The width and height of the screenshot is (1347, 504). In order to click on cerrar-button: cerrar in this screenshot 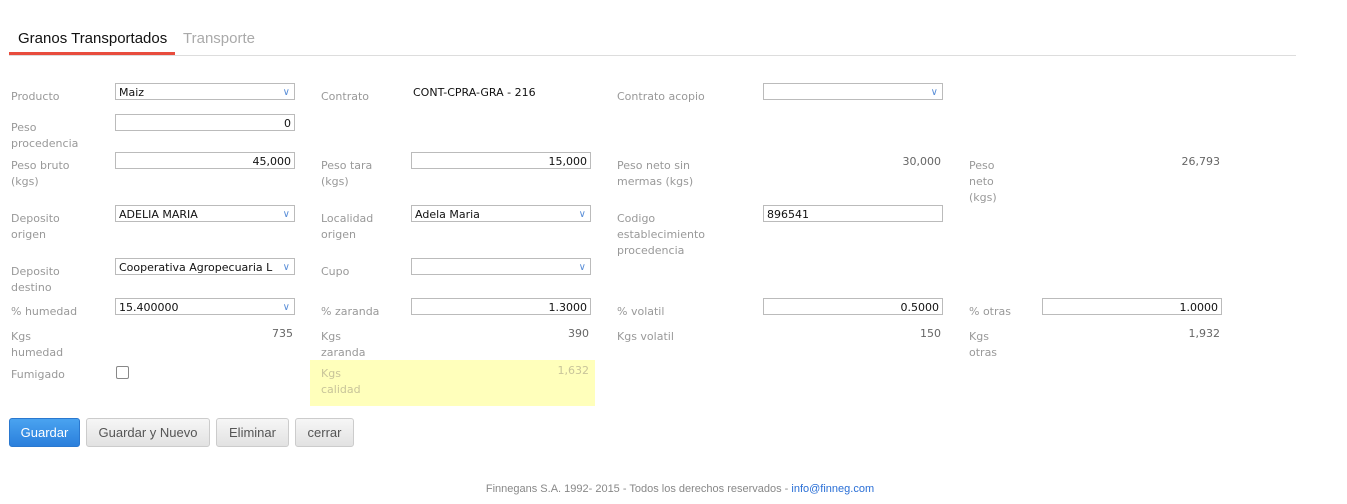, I will do `click(324, 432)`.